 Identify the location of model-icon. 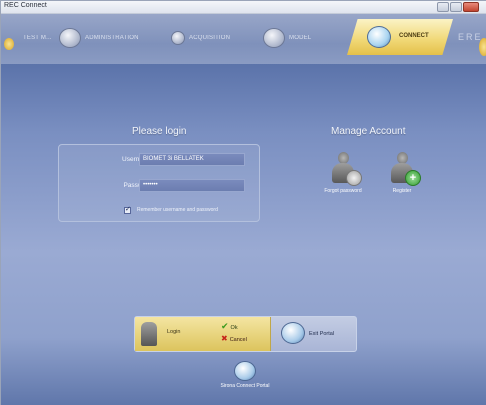
(274, 38).